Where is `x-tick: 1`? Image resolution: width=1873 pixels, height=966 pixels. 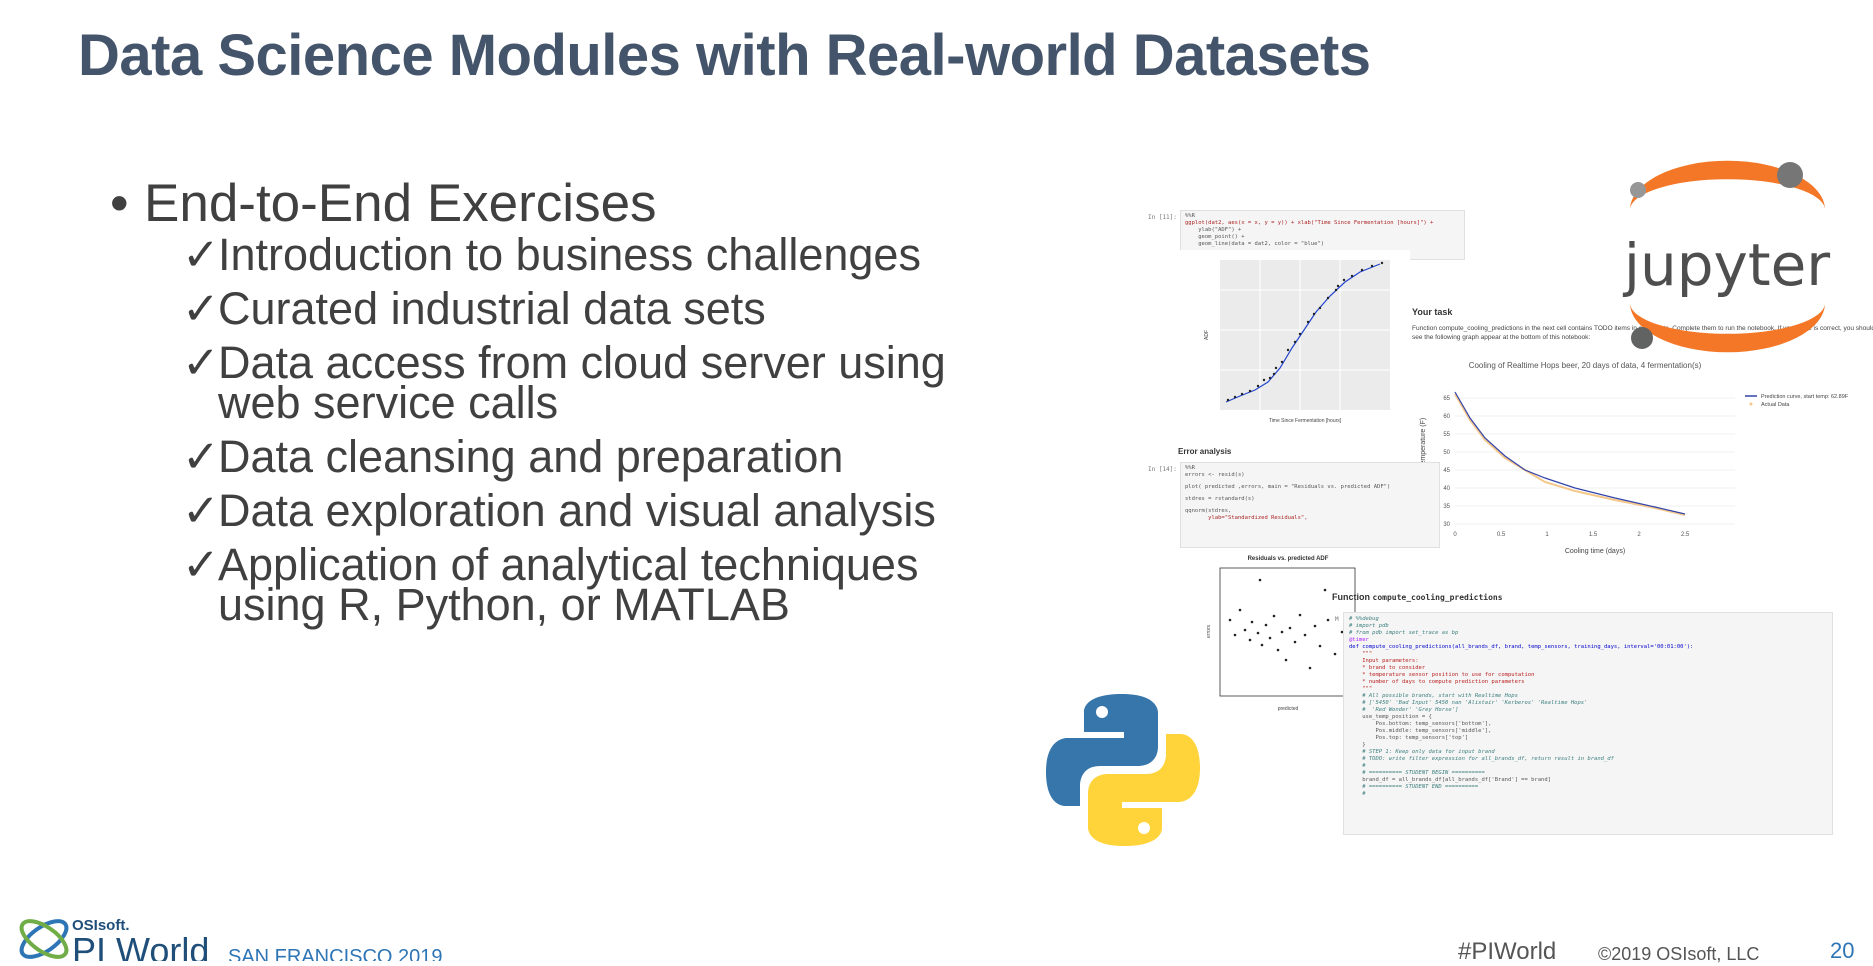
x-tick: 1 is located at coordinates (1547, 535).